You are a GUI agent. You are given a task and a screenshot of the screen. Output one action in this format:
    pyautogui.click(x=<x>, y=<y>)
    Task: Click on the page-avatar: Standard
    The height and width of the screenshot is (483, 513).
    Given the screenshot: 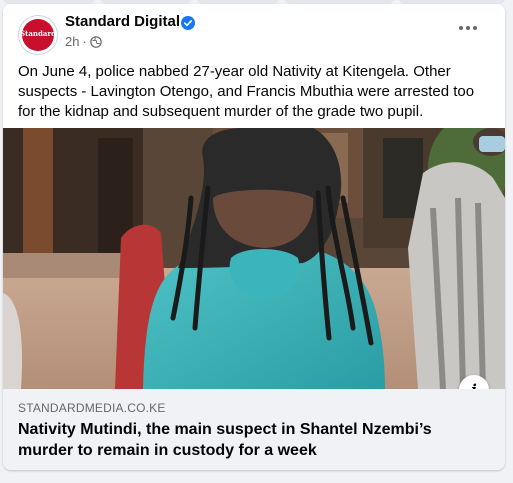 What is the action you would take?
    pyautogui.click(x=38, y=35)
    